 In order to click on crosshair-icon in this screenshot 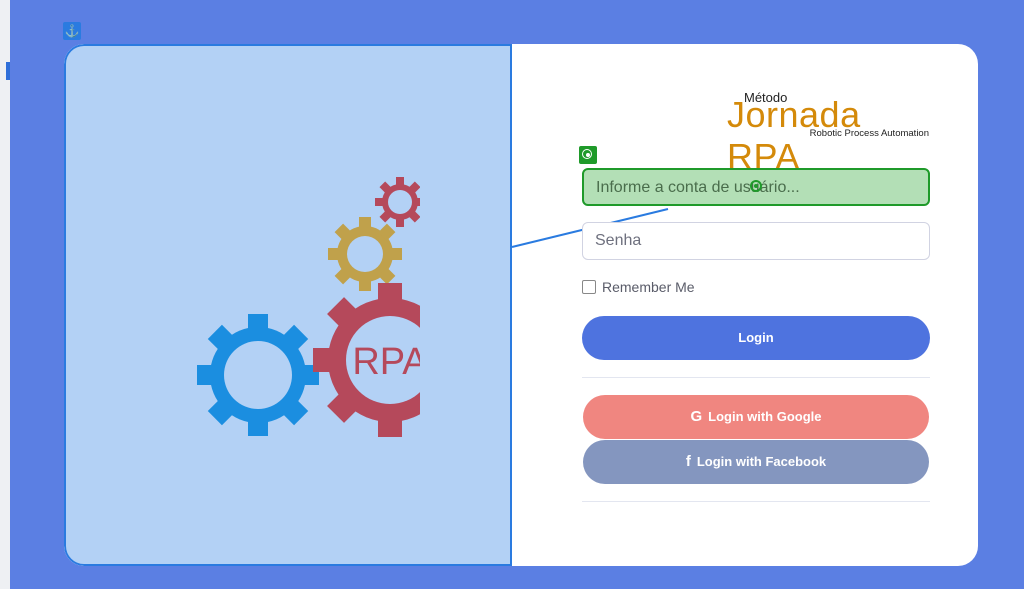, I will do `click(756, 186)`.